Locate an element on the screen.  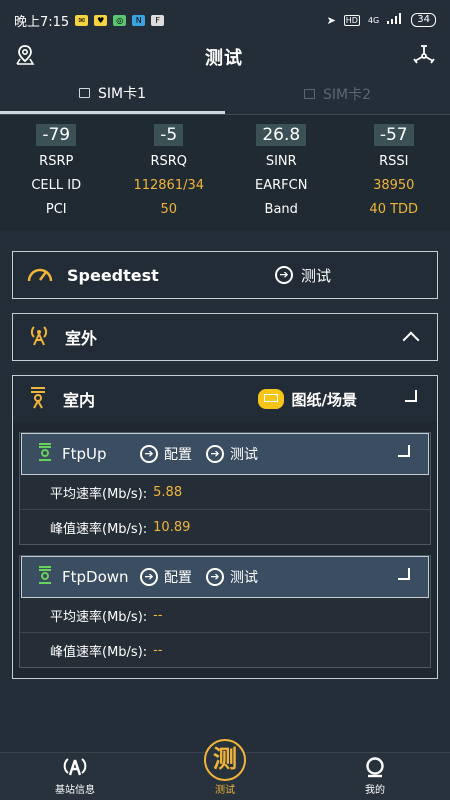
earfcn-value: 38950 is located at coordinates (394, 185).